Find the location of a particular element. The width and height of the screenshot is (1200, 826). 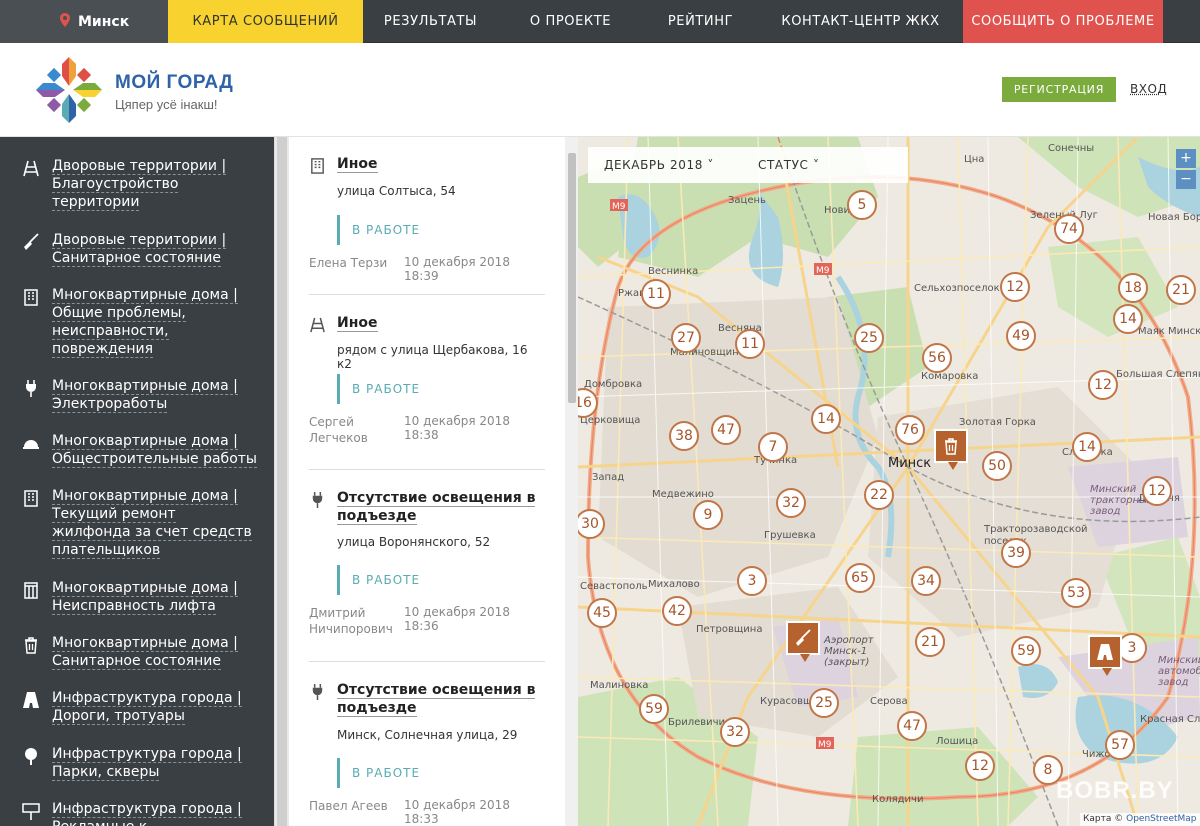

map-cluster: 38 is located at coordinates (684, 436).